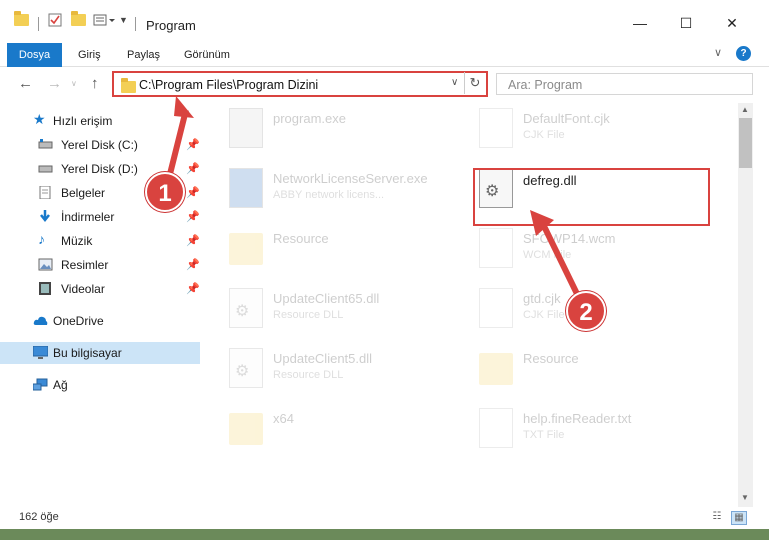 This screenshot has height=540, width=769. Describe the element at coordinates (743, 53) in the screenshot. I see `help-icon: ?` at that location.